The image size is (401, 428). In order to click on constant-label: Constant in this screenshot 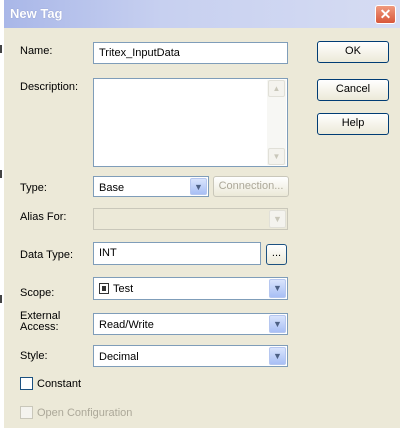, I will do `click(59, 384)`.